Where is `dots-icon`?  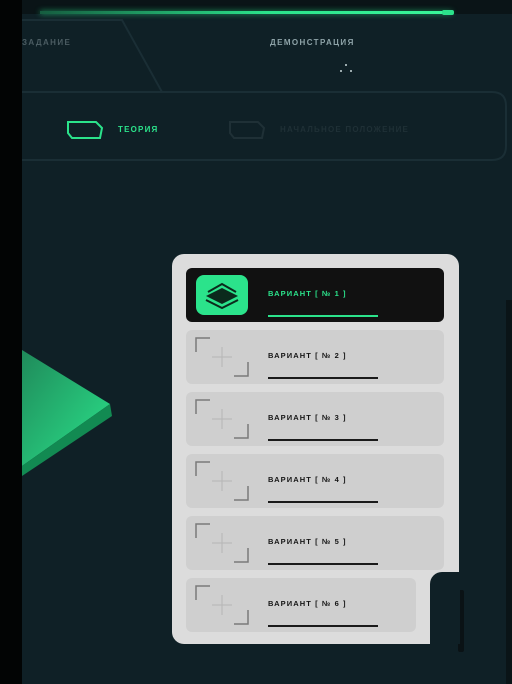
dots-icon is located at coordinates (346, 69).